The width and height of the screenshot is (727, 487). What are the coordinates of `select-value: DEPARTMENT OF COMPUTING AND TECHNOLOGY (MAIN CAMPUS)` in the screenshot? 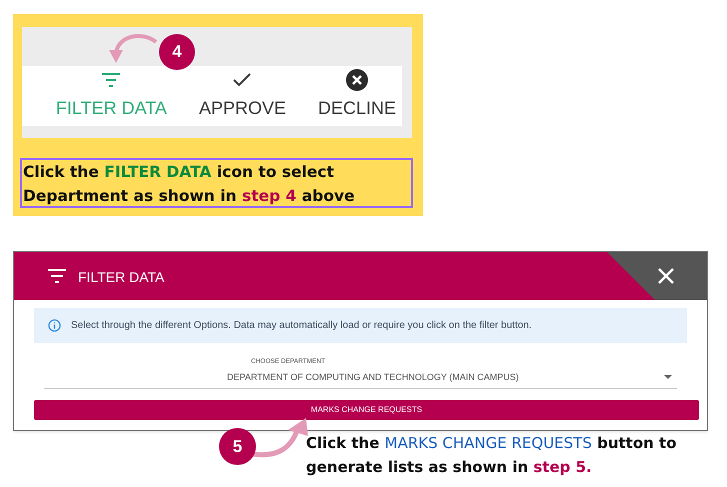 It's located at (373, 377).